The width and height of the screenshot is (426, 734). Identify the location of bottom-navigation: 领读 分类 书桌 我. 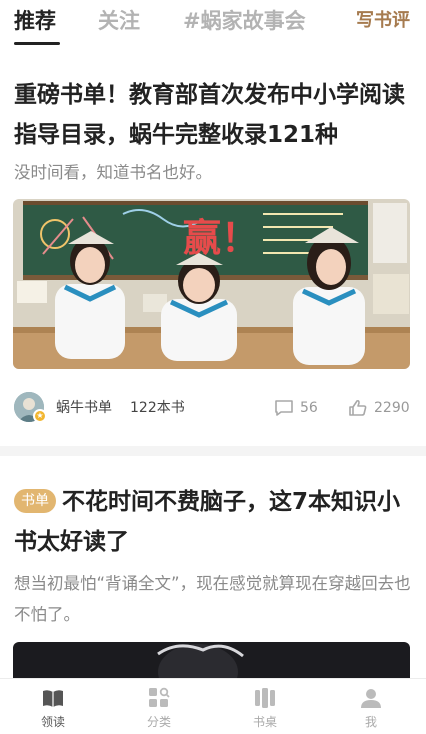
(213, 706).